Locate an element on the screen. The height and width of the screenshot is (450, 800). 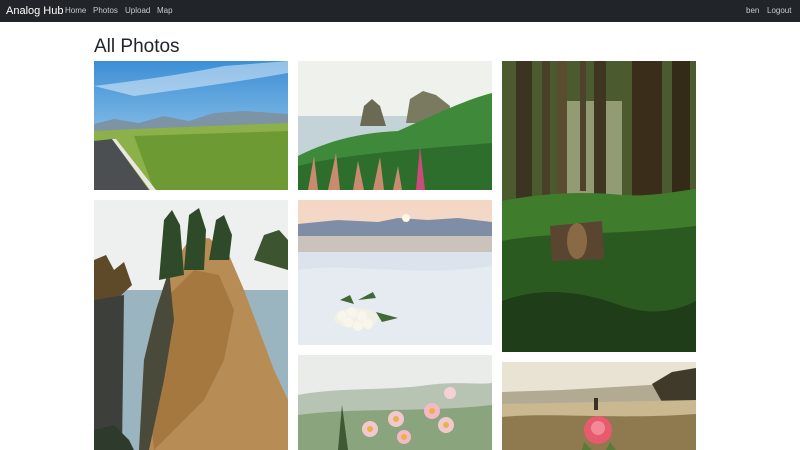
pink-flowers-meadow-photo is located at coordinates (395, 402).